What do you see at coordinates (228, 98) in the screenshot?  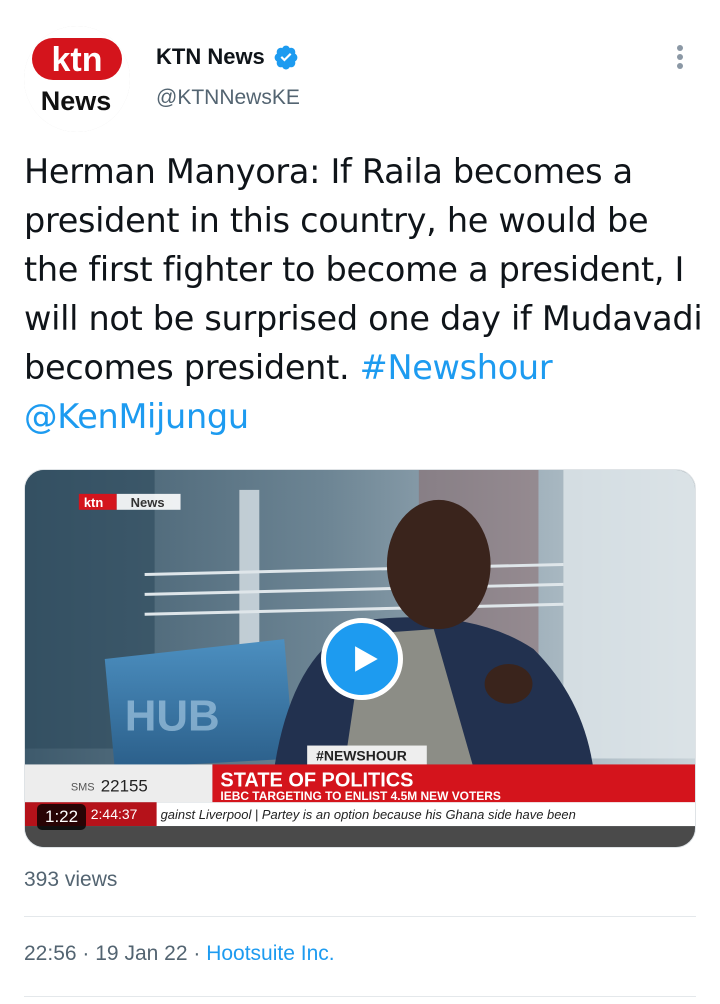 I see `account-handle: @KTNNewsKE` at bounding box center [228, 98].